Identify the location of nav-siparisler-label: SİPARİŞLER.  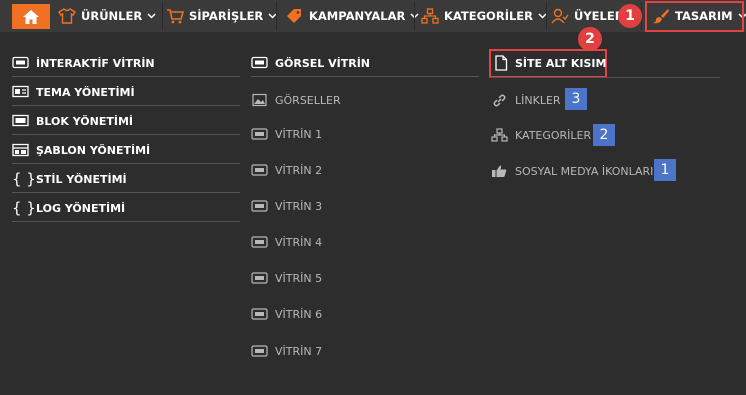
(226, 16).